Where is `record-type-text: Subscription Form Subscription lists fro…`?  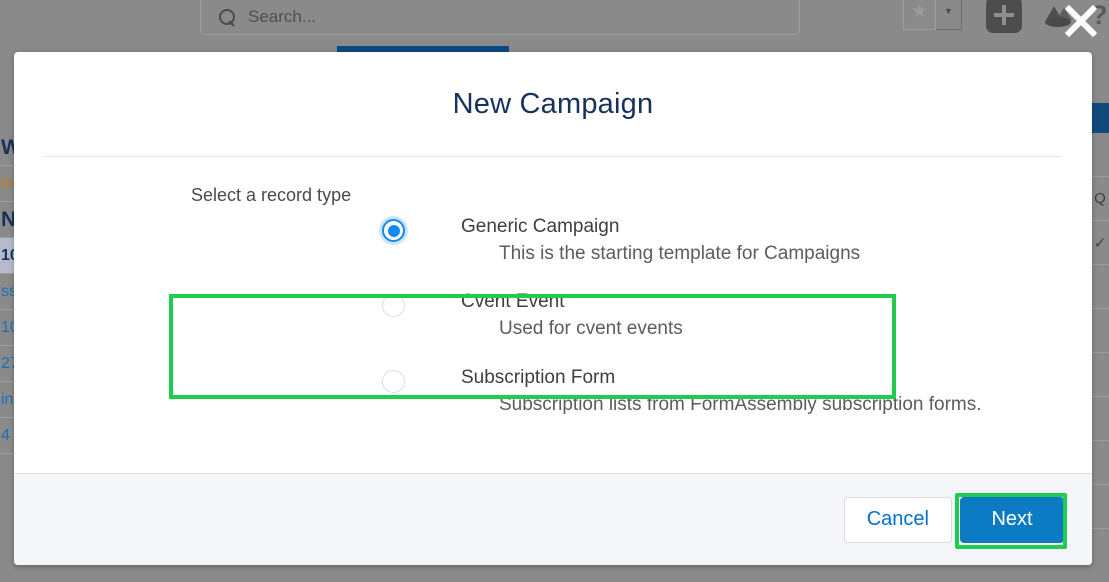
record-type-text: Subscription Form Subscription lists fro… is located at coordinates (693, 391).